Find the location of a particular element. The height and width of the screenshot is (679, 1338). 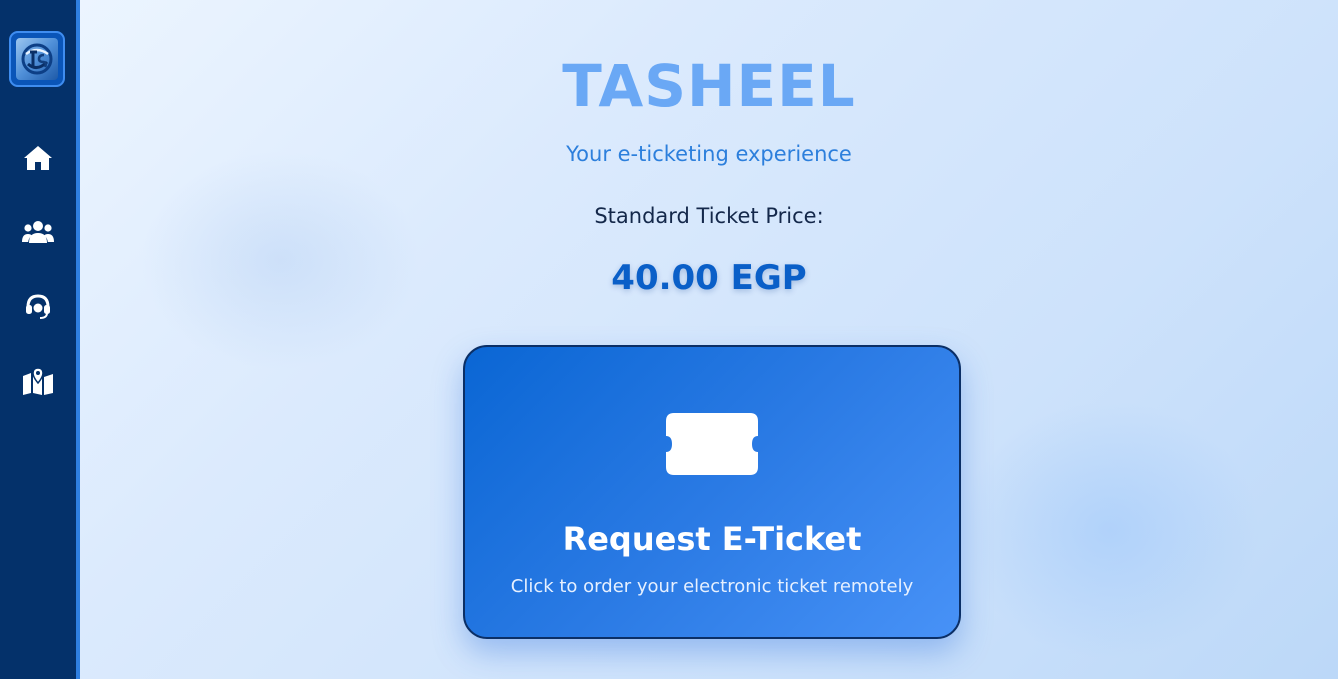

map-icon is located at coordinates (38, 381).